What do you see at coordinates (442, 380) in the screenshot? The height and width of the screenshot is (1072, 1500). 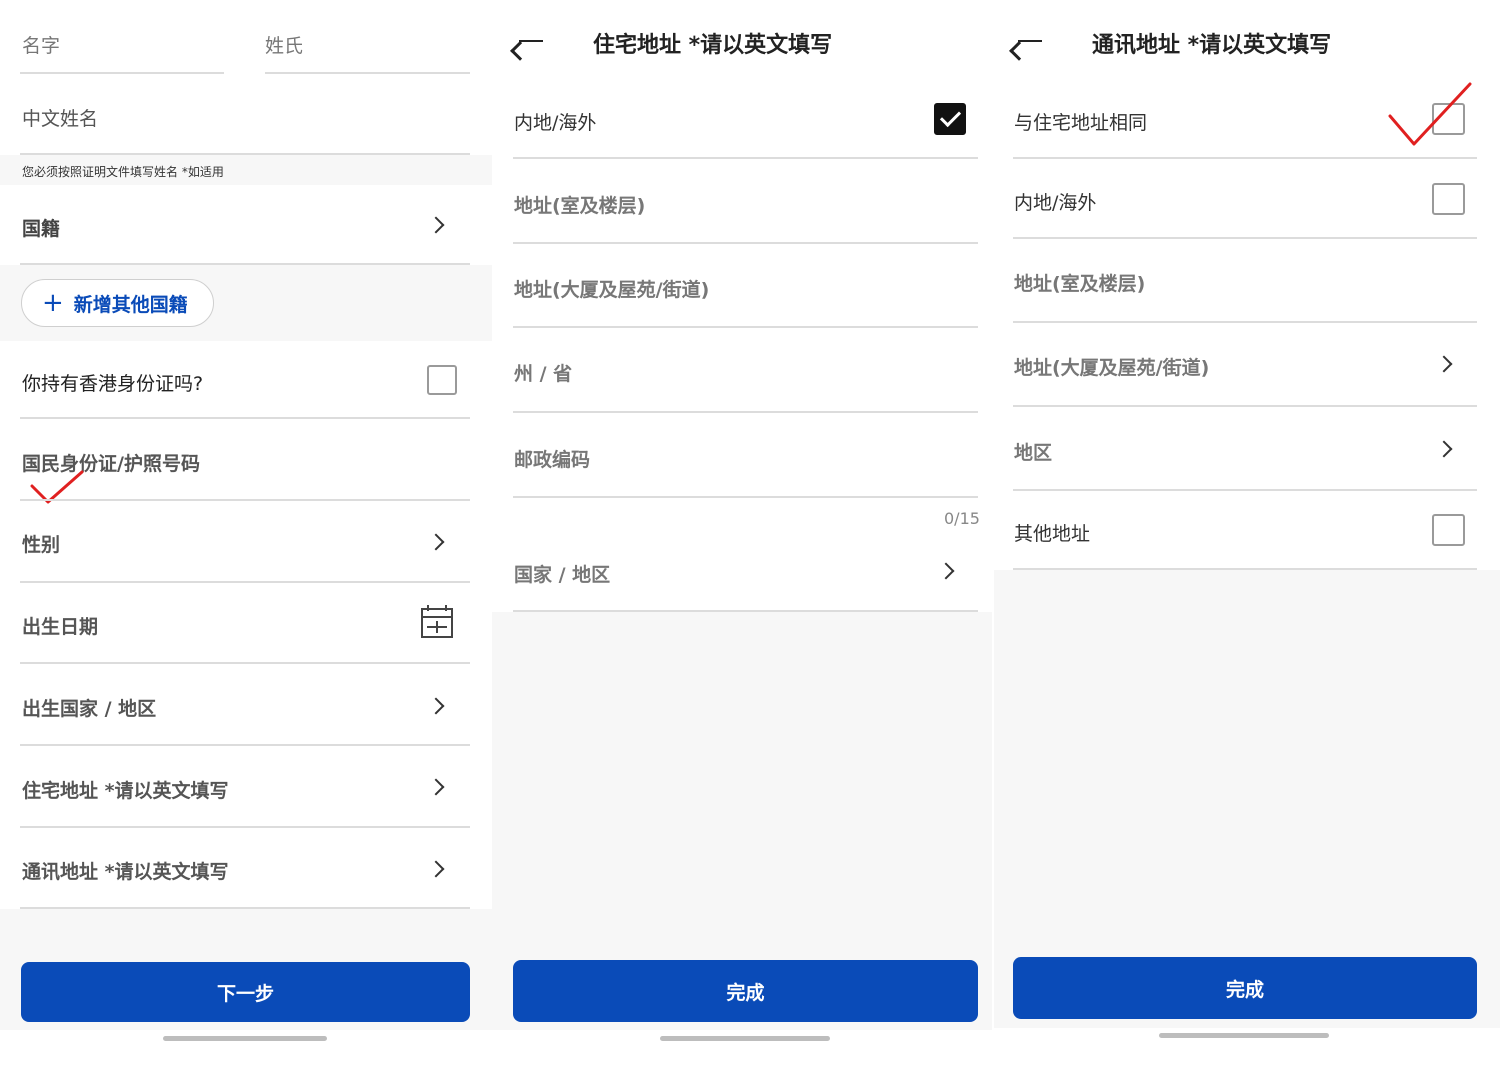 I see `hk-id-checkbox` at bounding box center [442, 380].